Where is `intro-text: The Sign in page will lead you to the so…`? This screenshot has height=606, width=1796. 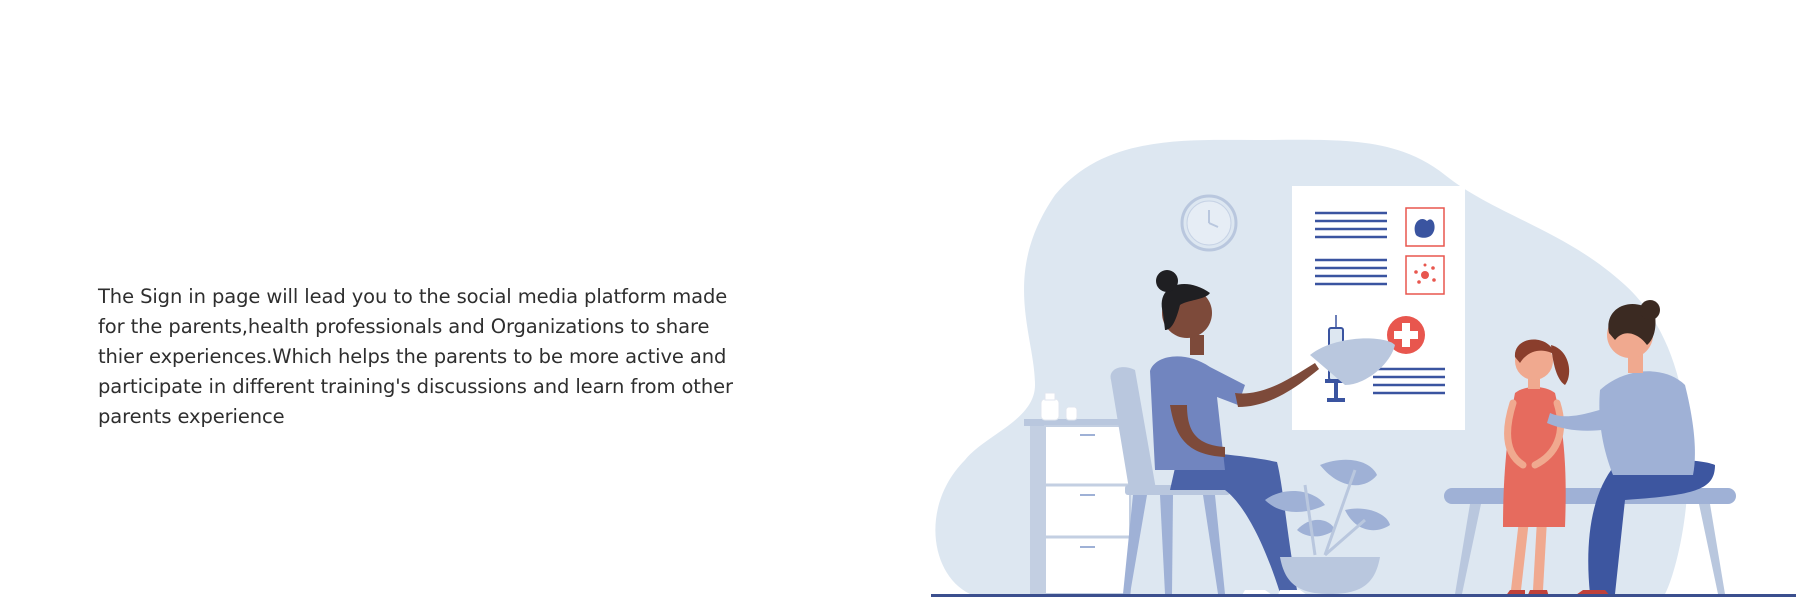
intro-text: The Sign in page will lead you to the so… is located at coordinates (415, 356).